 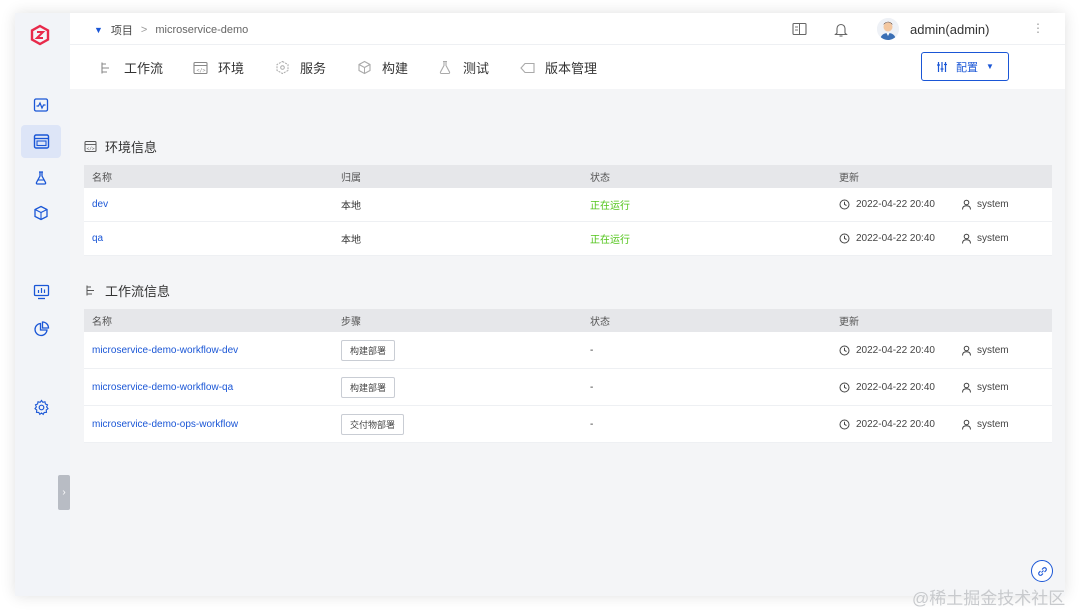 I want to click on pie-chart-icon, so click(x=41, y=328).